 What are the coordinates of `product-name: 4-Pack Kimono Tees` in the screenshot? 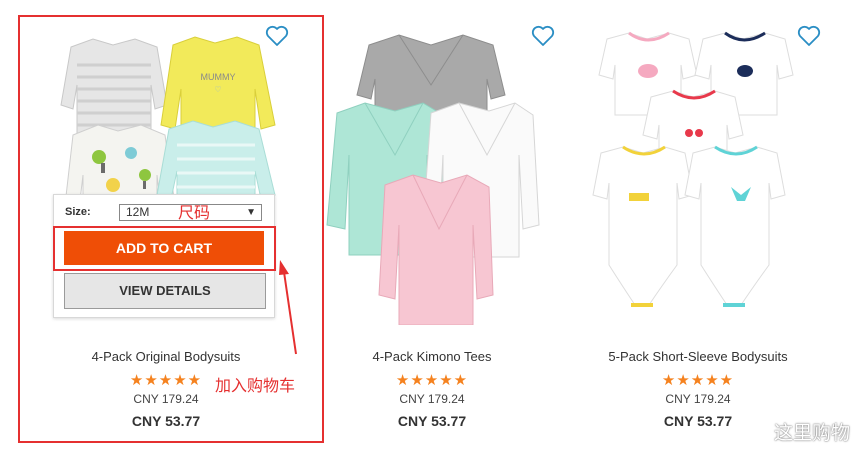 It's located at (432, 356).